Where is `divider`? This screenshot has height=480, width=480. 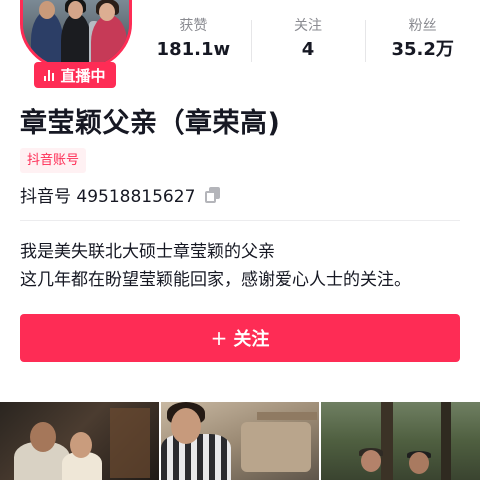 divider is located at coordinates (240, 220).